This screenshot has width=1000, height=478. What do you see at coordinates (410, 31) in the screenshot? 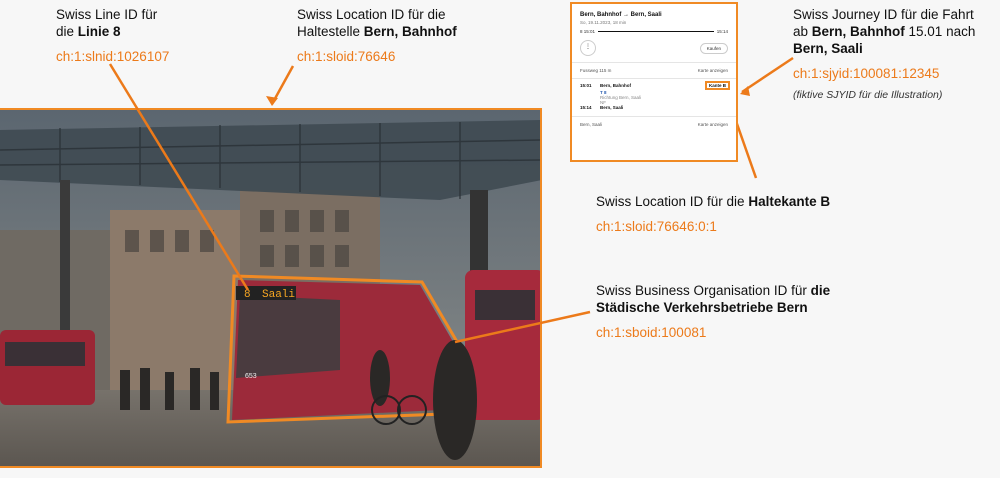
I see `stop-name: Bern, Bahnhof` at bounding box center [410, 31].